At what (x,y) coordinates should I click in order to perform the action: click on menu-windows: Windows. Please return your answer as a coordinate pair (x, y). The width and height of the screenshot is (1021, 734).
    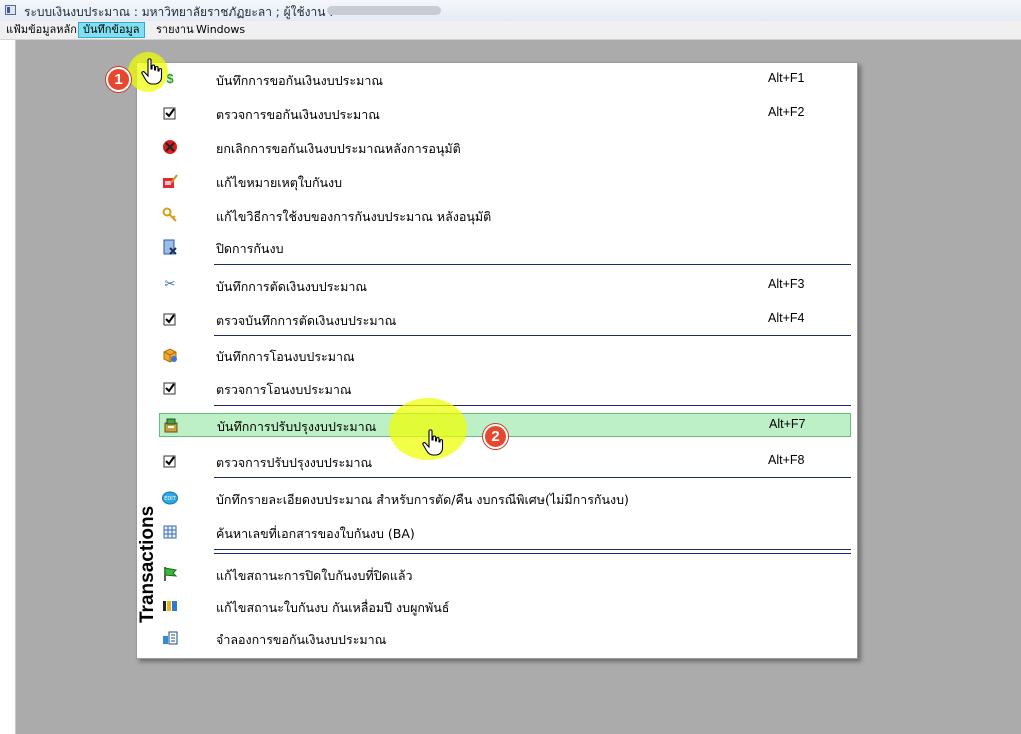
    Looking at the image, I should click on (220, 30).